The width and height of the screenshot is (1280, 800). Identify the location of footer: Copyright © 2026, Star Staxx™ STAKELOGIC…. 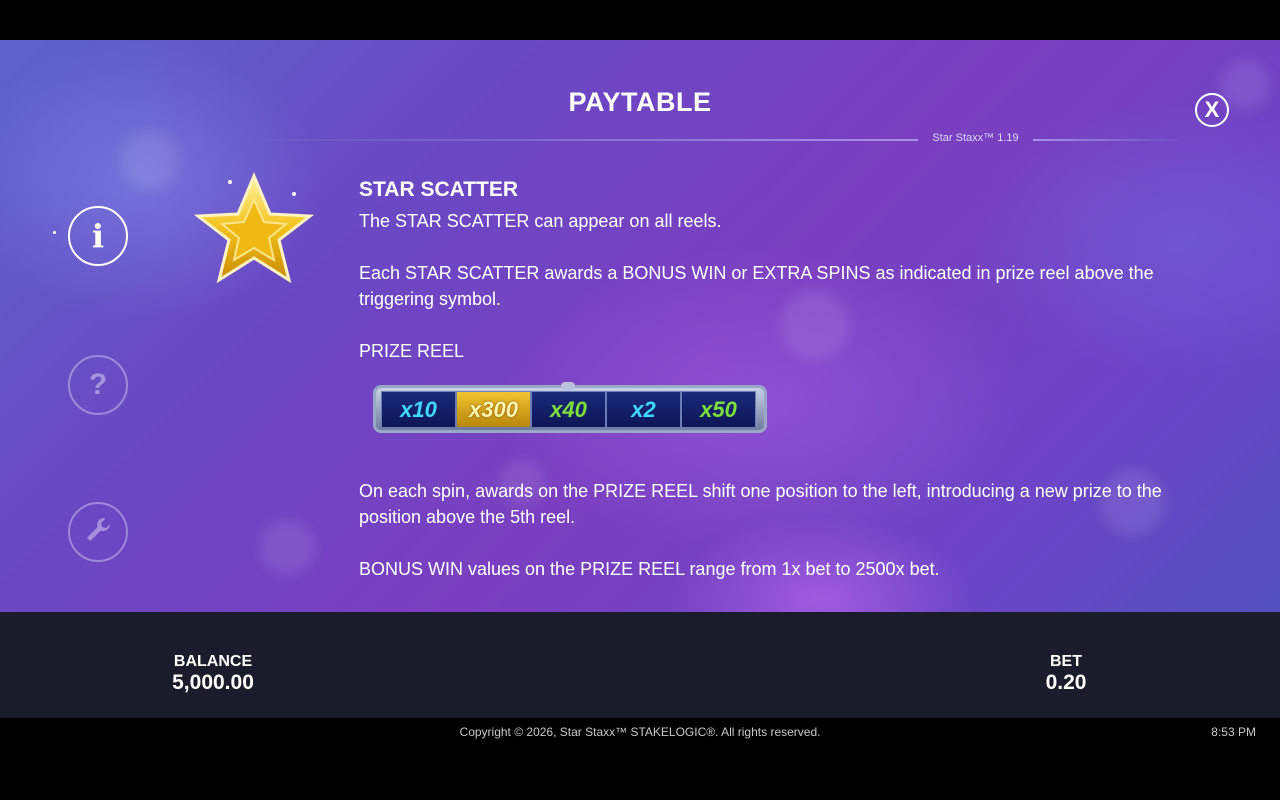
(640, 759).